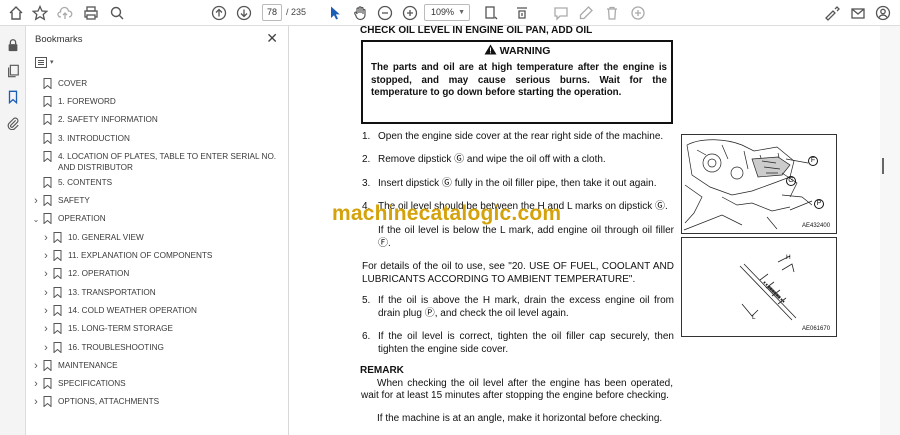  I want to click on bookmark-item: 3. INTRODUCTION, so click(158, 138).